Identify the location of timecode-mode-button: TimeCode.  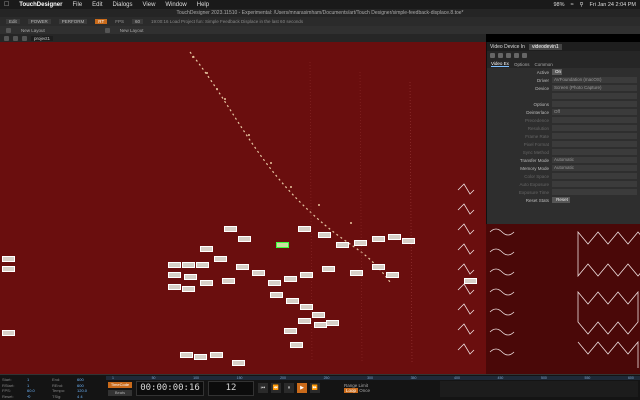
(120, 385).